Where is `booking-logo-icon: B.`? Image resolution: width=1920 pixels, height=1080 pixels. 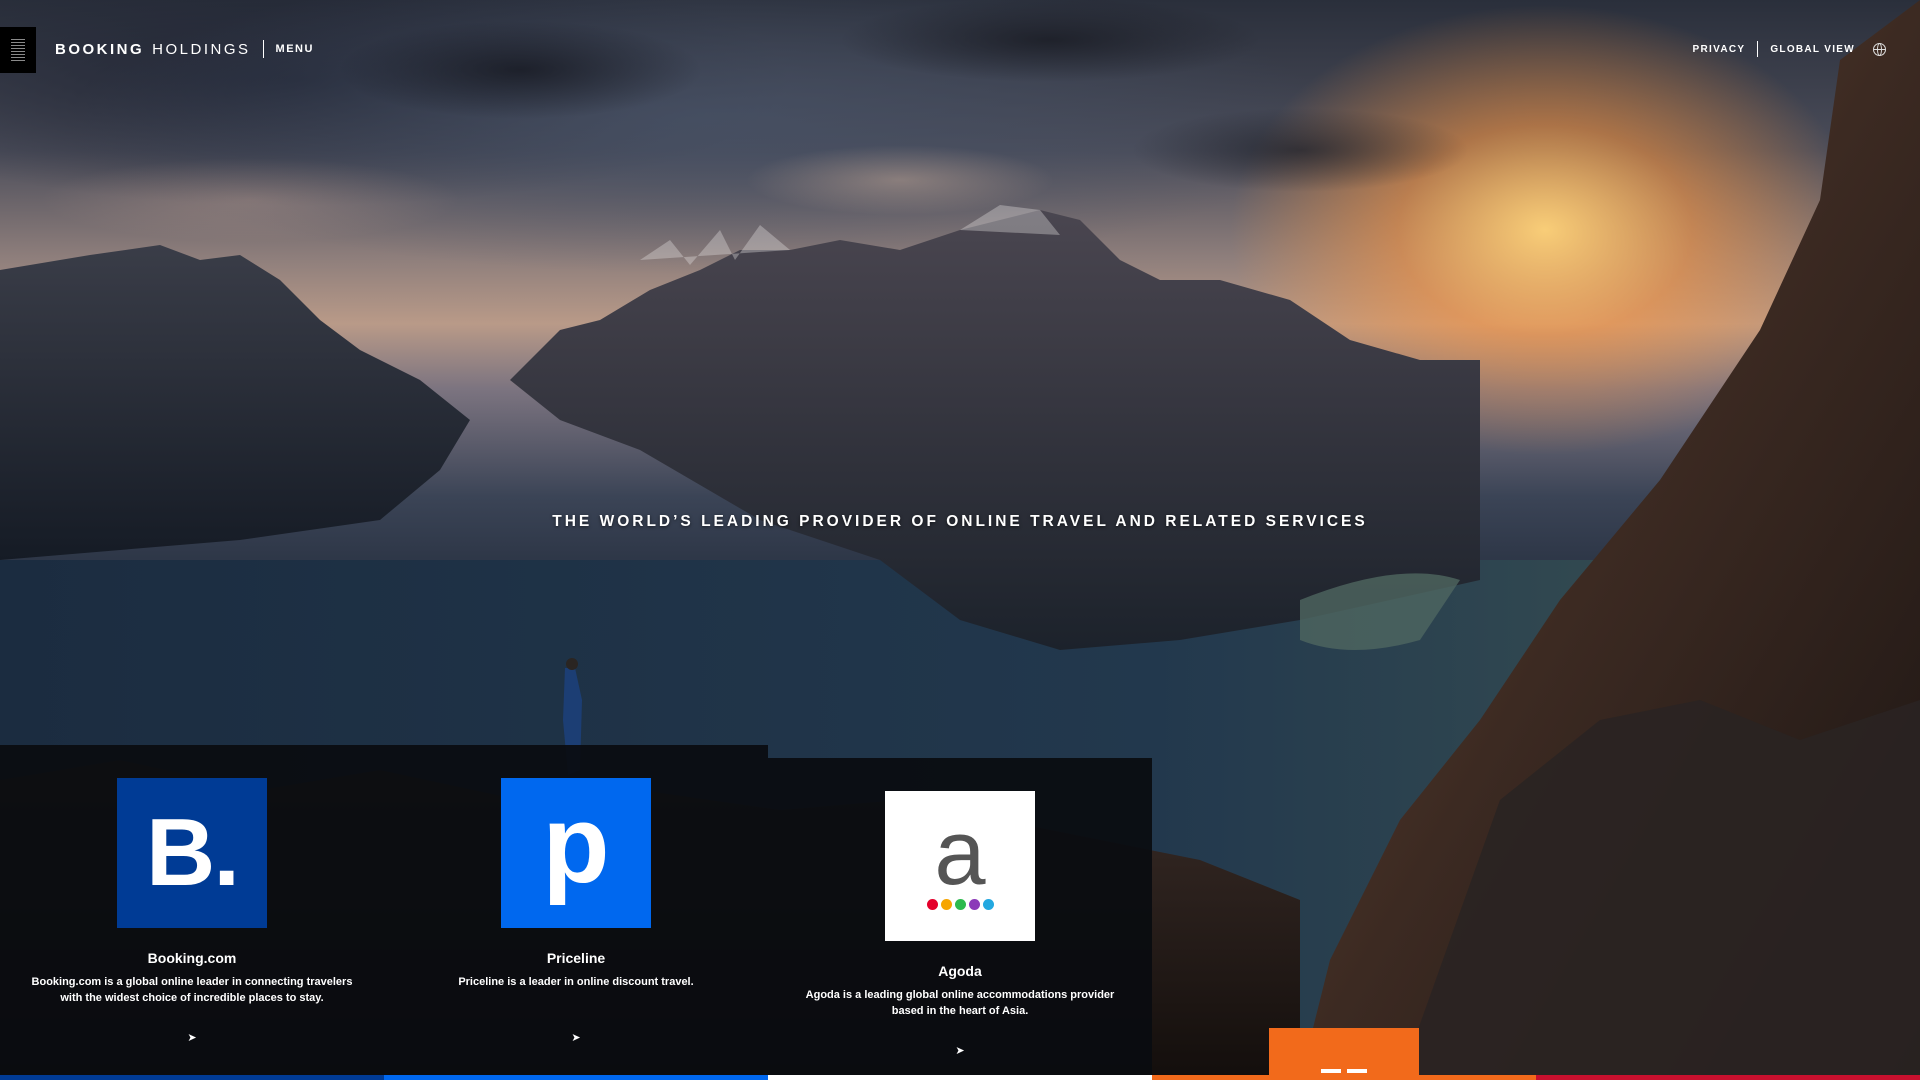 booking-logo-icon: B. is located at coordinates (192, 853).